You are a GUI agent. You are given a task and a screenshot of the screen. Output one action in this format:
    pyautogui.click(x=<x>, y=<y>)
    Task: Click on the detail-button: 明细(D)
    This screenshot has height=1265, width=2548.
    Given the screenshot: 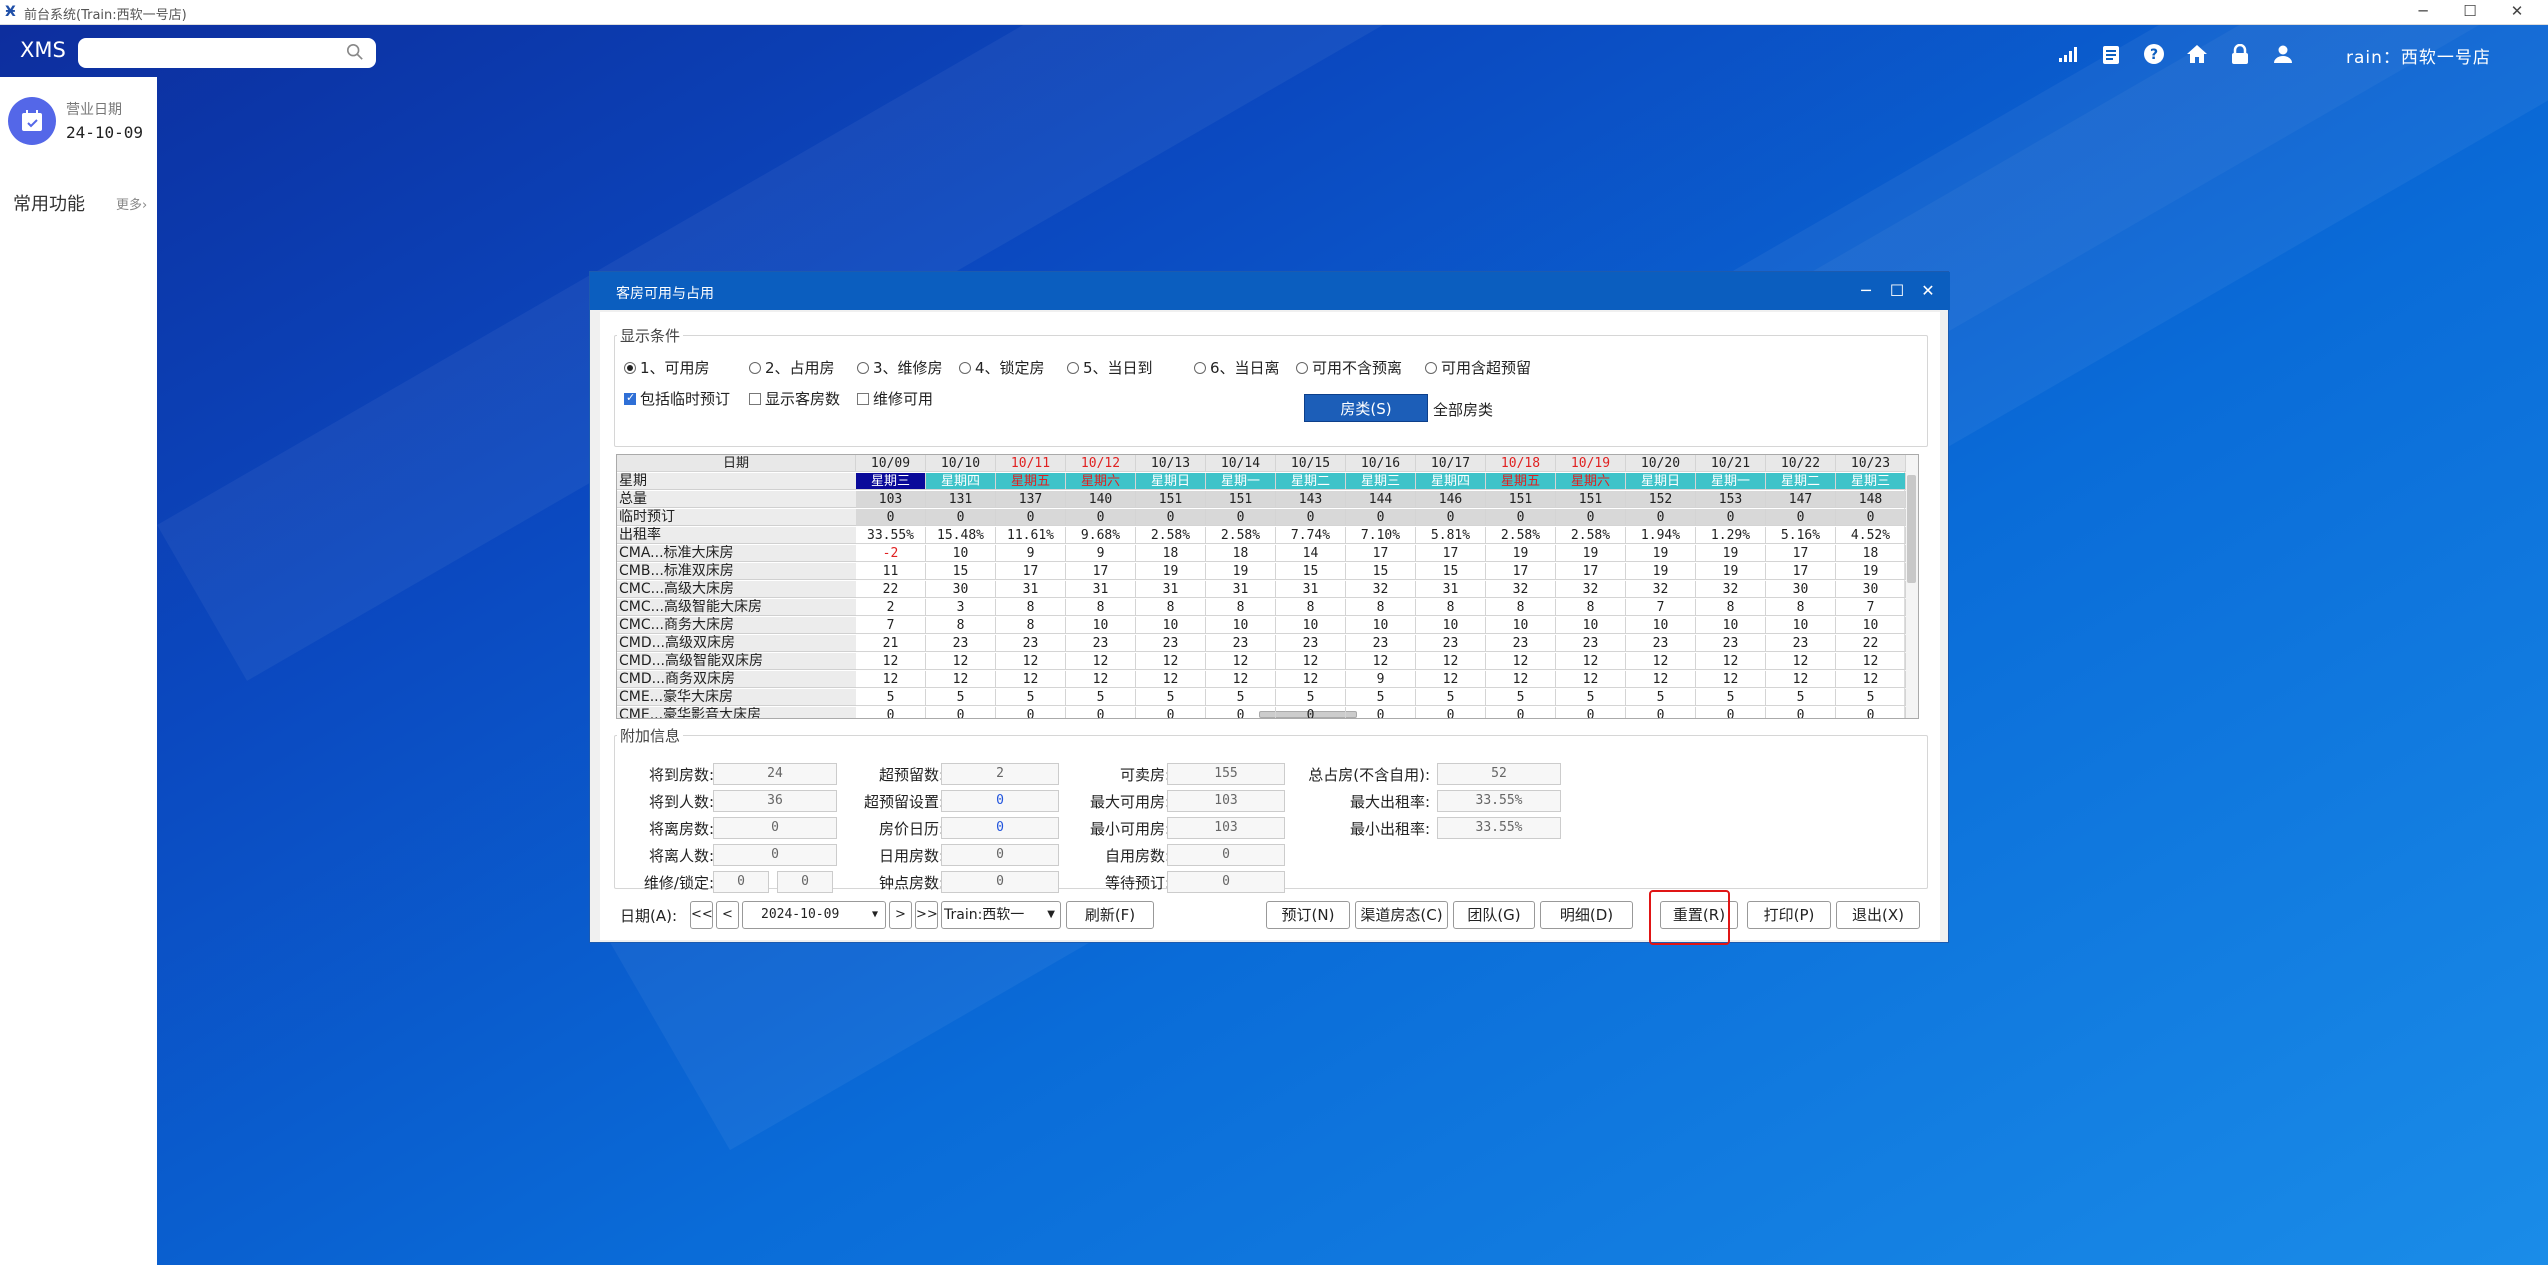 What is the action you would take?
    pyautogui.click(x=1586, y=915)
    